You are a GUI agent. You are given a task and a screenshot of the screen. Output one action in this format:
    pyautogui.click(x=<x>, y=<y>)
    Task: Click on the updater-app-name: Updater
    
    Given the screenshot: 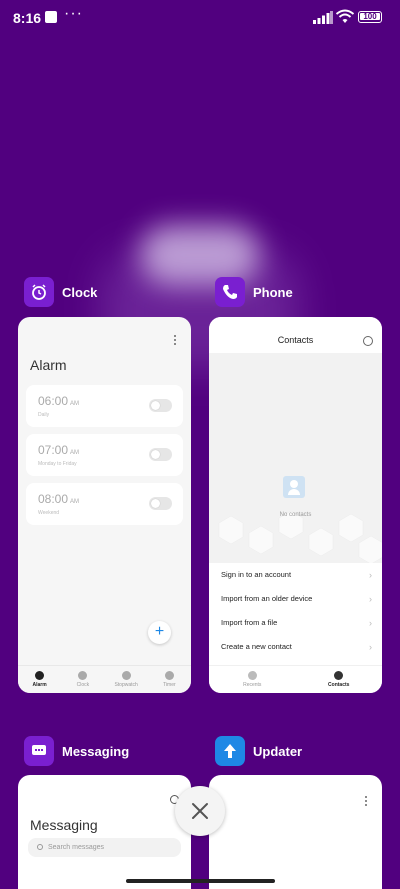 What is the action you would take?
    pyautogui.click(x=278, y=751)
    